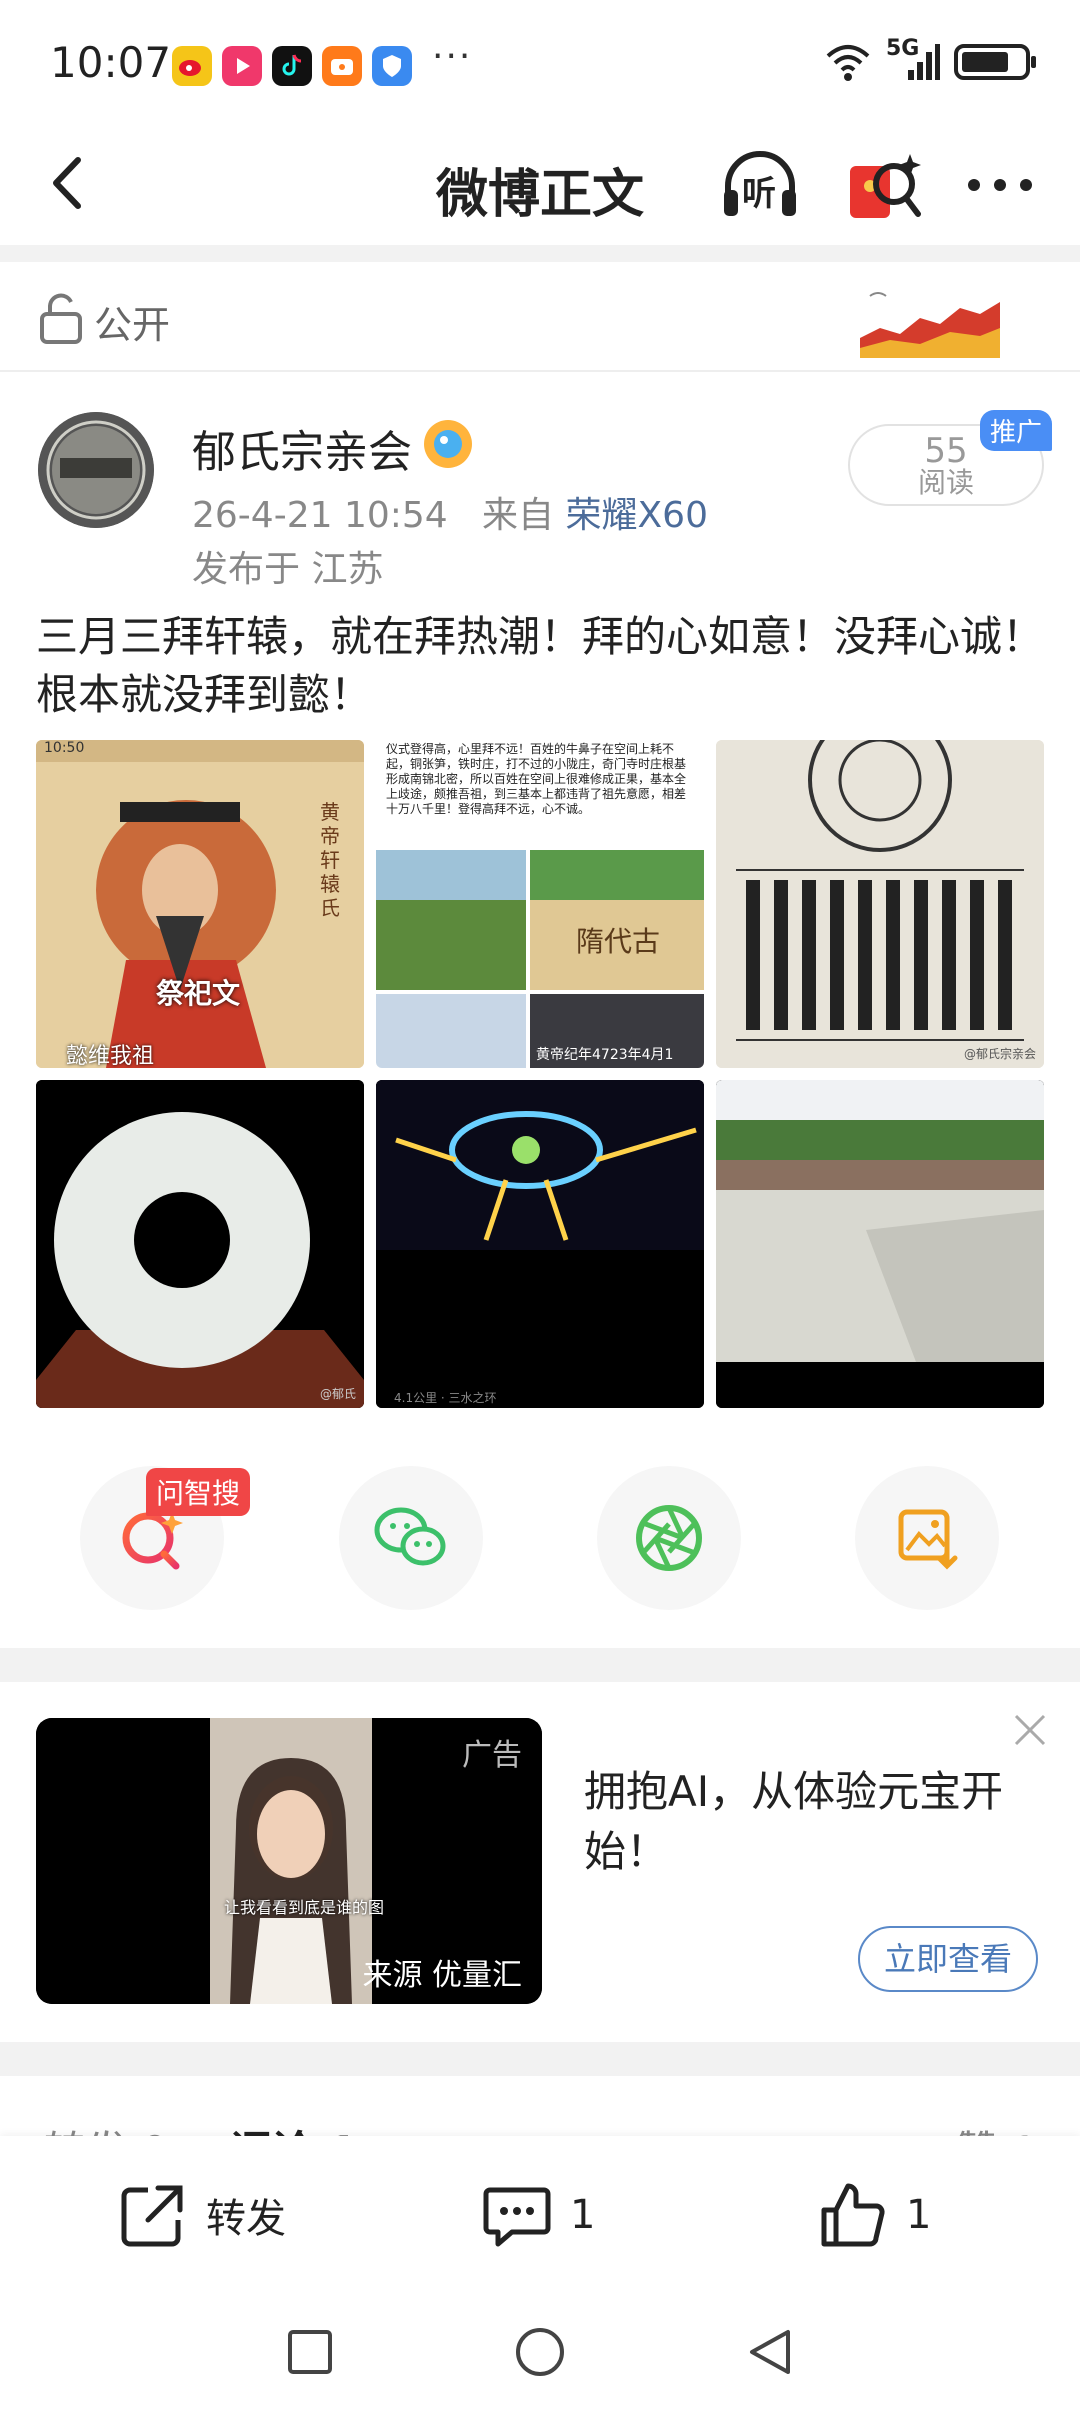  Describe the element at coordinates (337, 1394) in the screenshot. I see `image-4-watermark: @郁氏` at that location.